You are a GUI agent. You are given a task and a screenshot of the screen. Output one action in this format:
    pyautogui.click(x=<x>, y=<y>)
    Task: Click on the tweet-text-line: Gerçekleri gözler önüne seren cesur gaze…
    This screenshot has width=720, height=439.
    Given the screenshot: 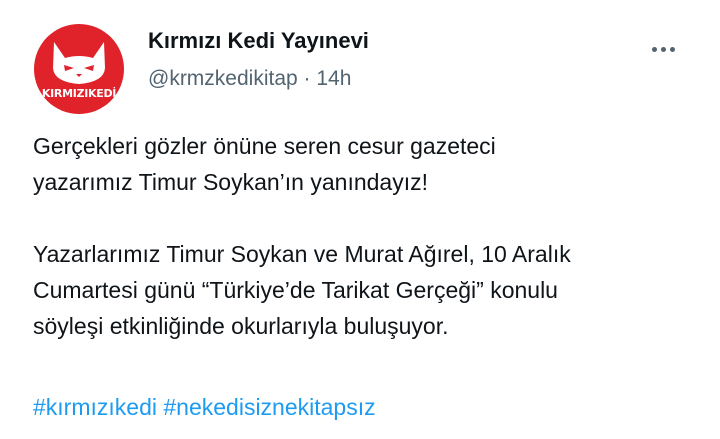 What is the action you would take?
    pyautogui.click(x=264, y=146)
    